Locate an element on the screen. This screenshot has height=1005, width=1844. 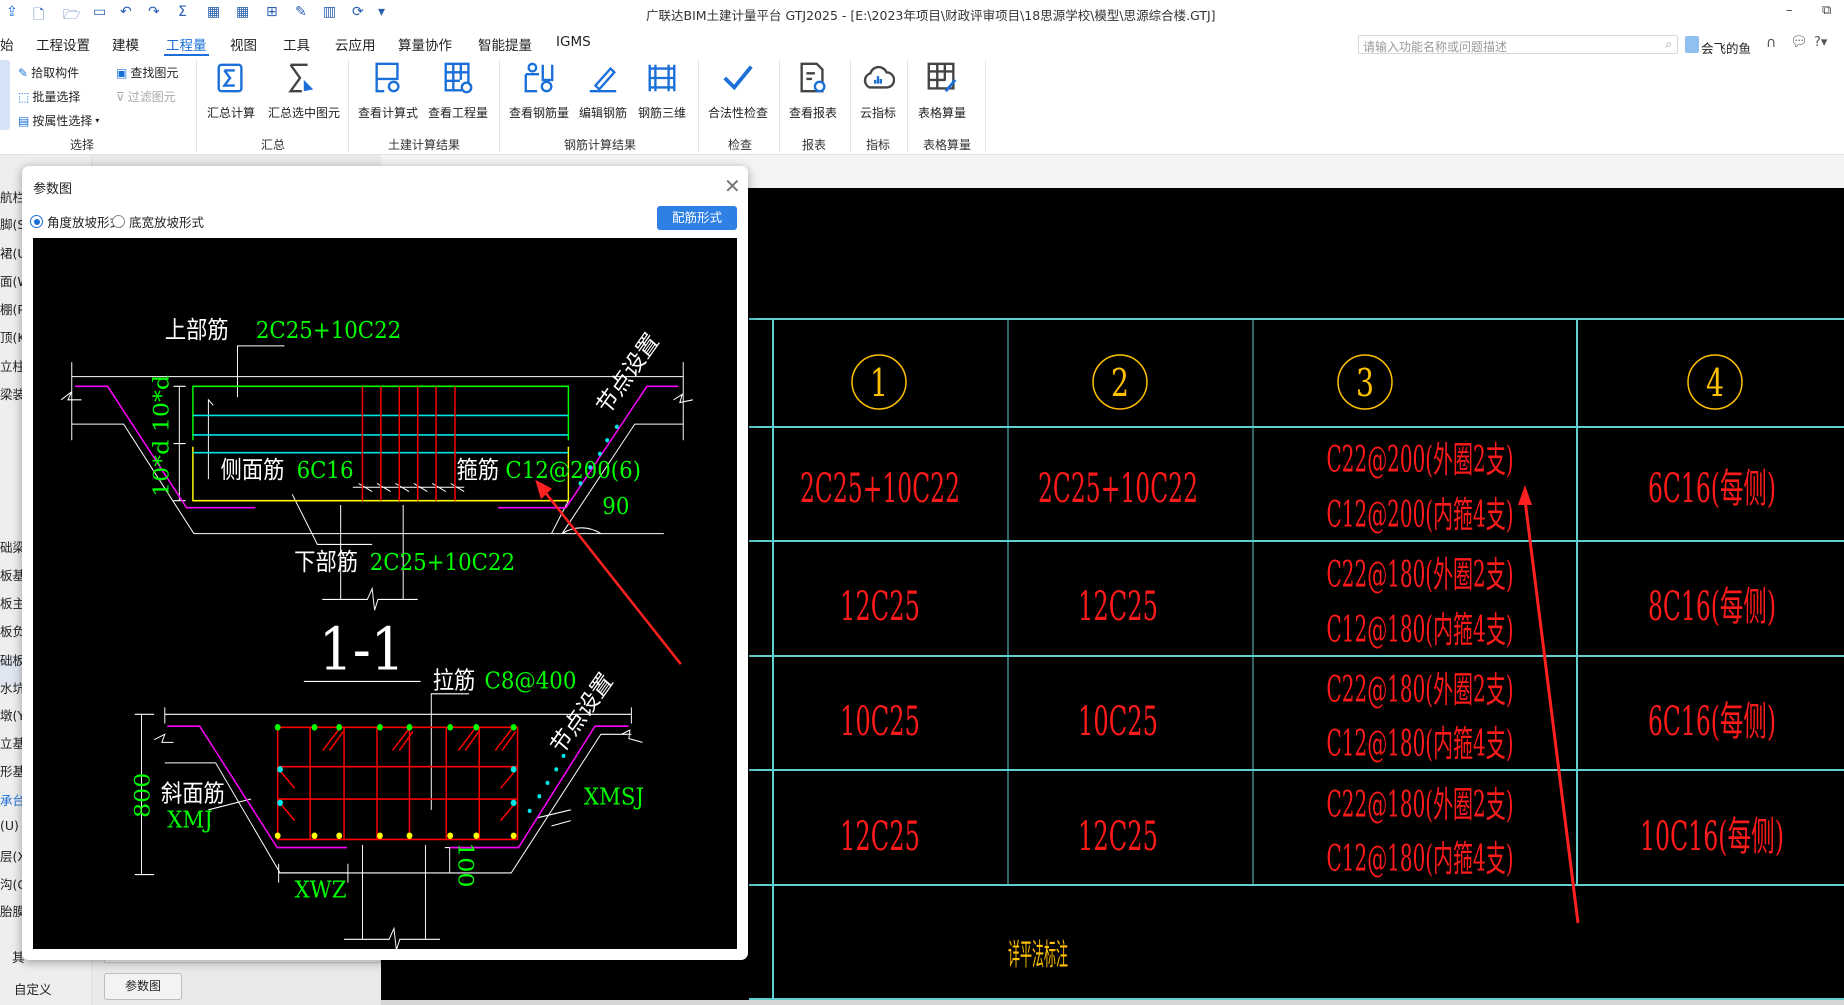
report-icon is located at coordinates (813, 77).